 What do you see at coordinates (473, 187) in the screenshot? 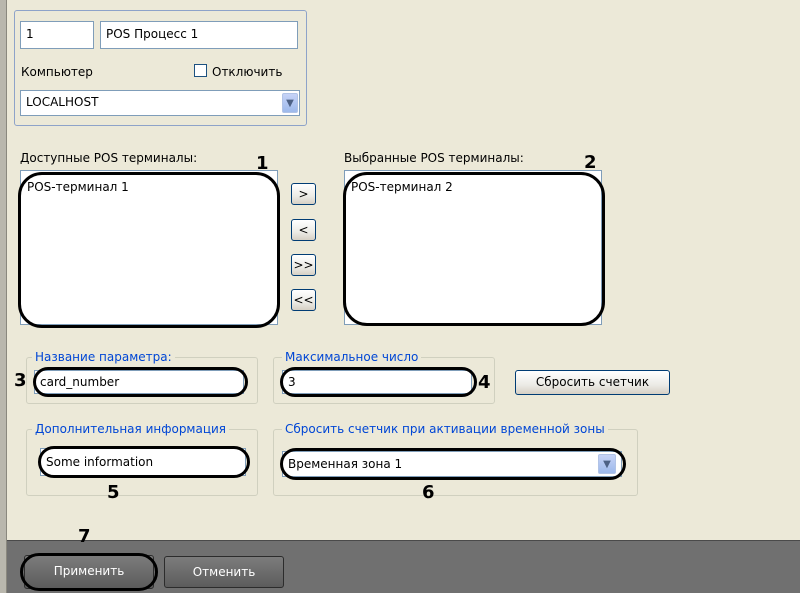
I see `list-item: POS-терминал 2` at bounding box center [473, 187].